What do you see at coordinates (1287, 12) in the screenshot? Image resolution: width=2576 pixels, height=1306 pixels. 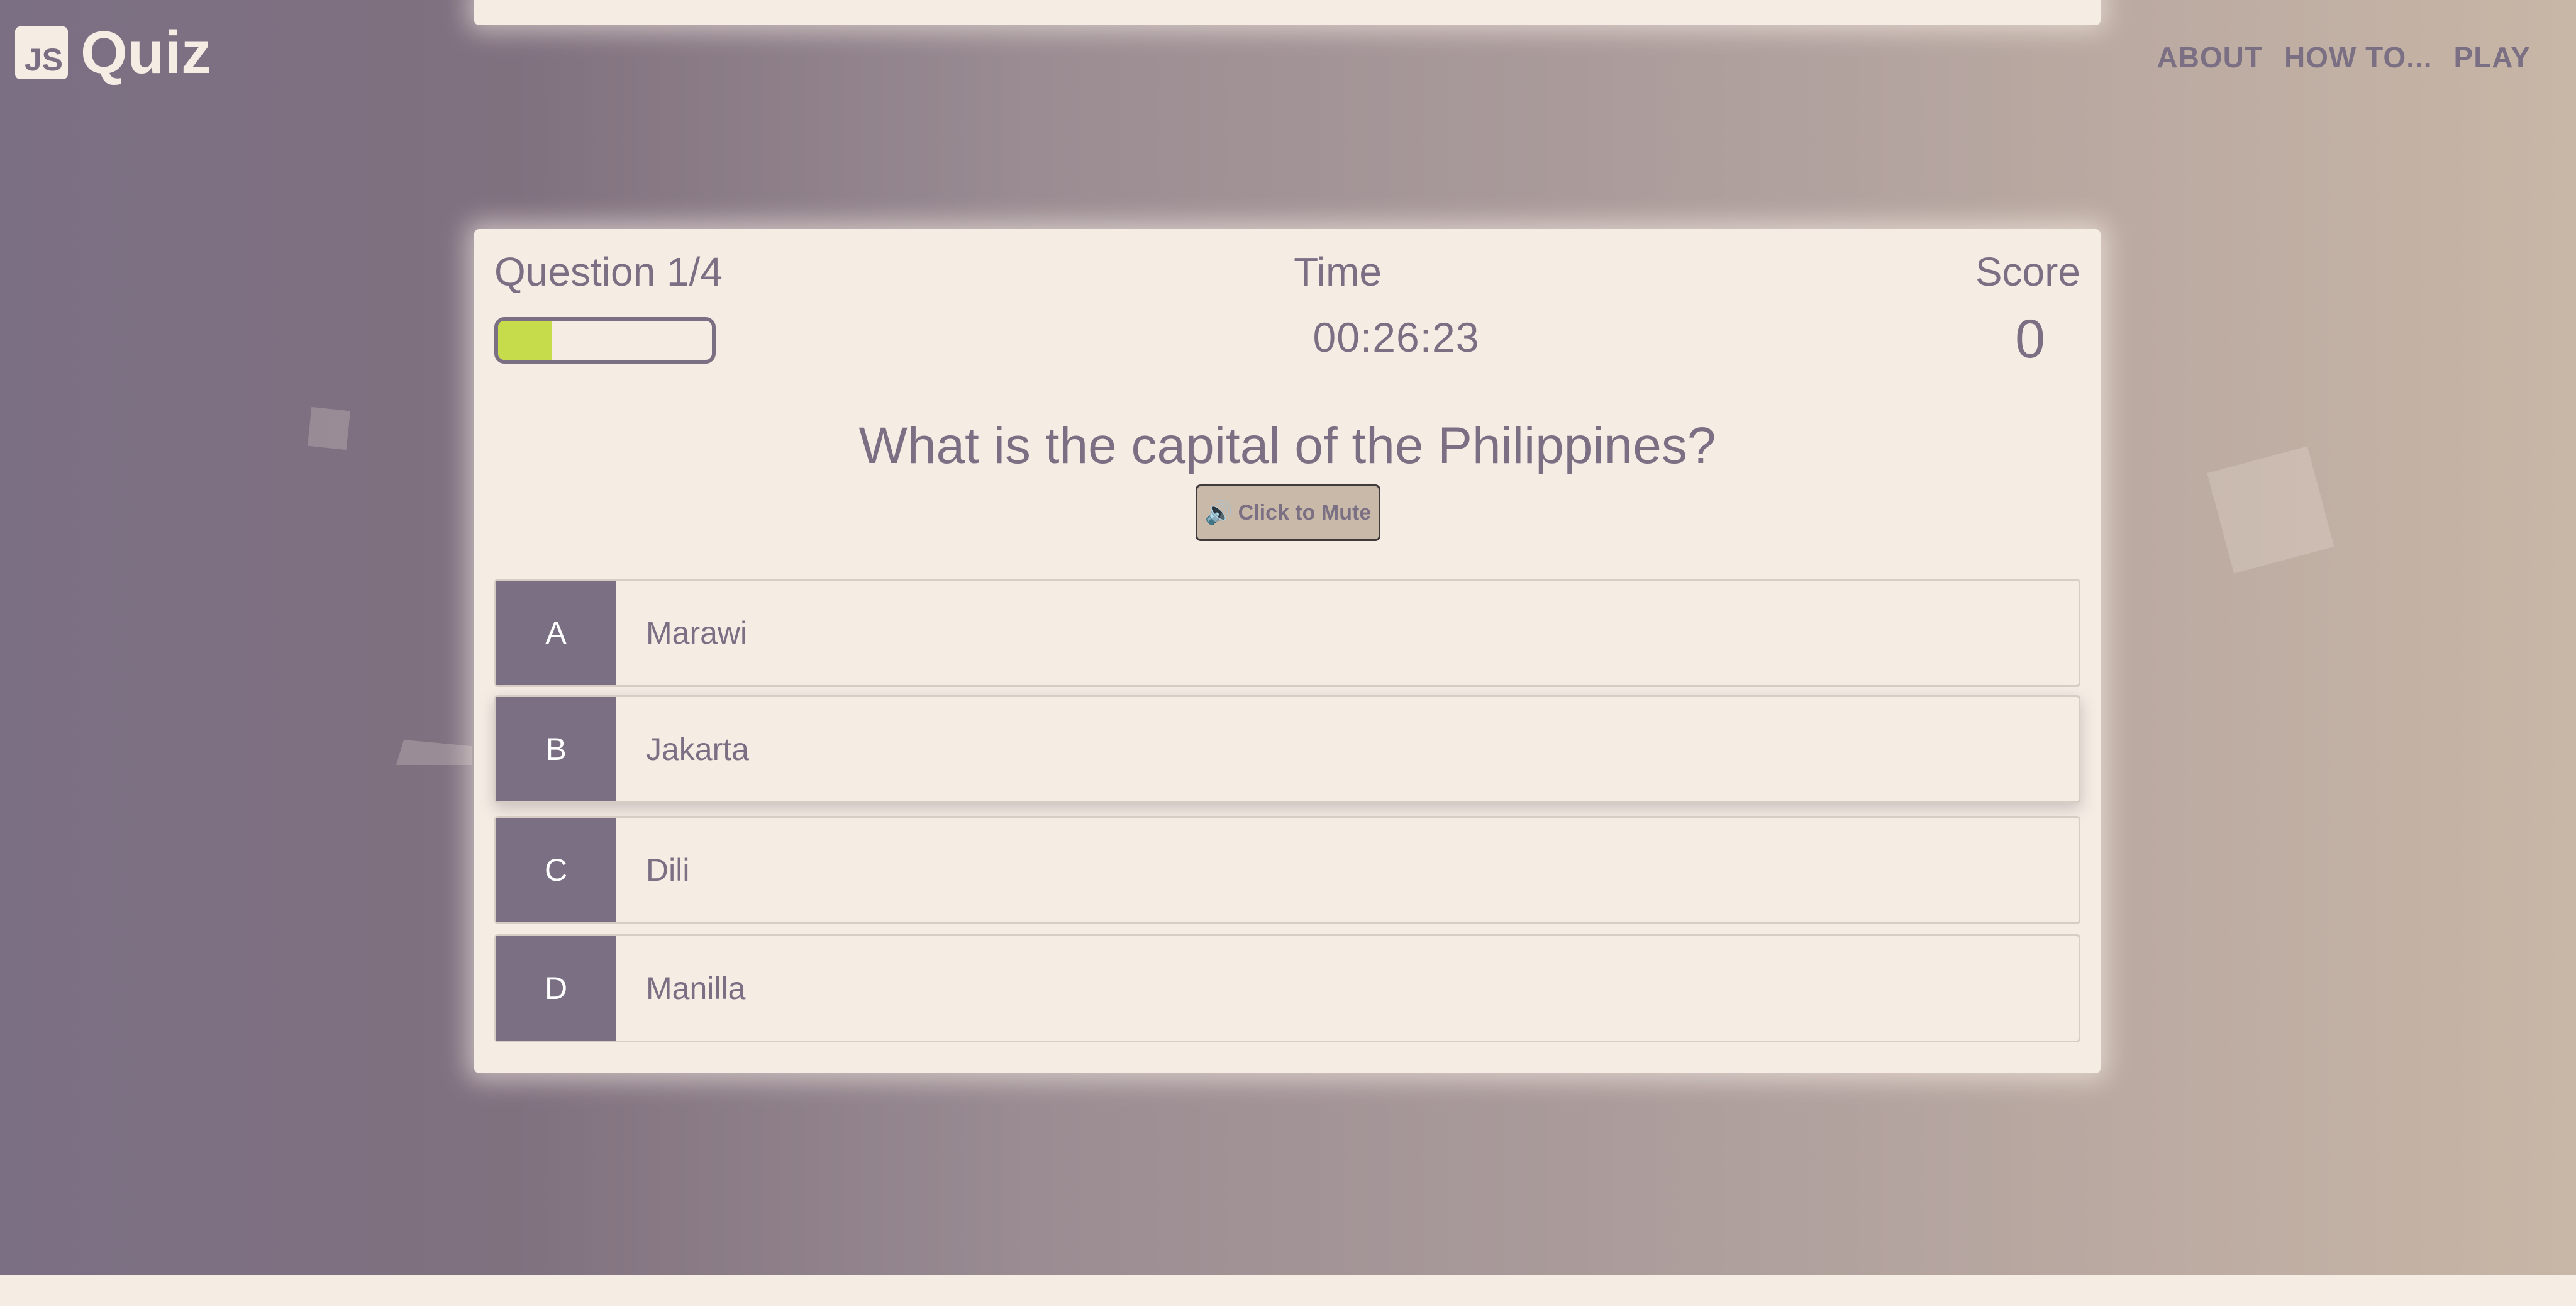 I see `previous-card-edge` at bounding box center [1287, 12].